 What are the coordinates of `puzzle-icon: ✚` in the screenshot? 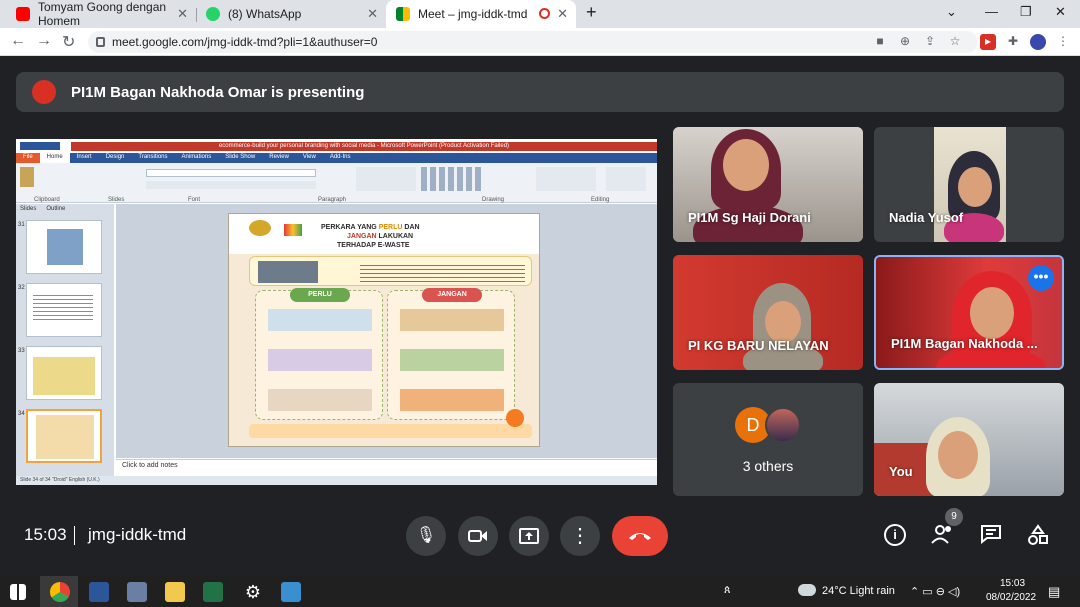 It's located at (1013, 42).